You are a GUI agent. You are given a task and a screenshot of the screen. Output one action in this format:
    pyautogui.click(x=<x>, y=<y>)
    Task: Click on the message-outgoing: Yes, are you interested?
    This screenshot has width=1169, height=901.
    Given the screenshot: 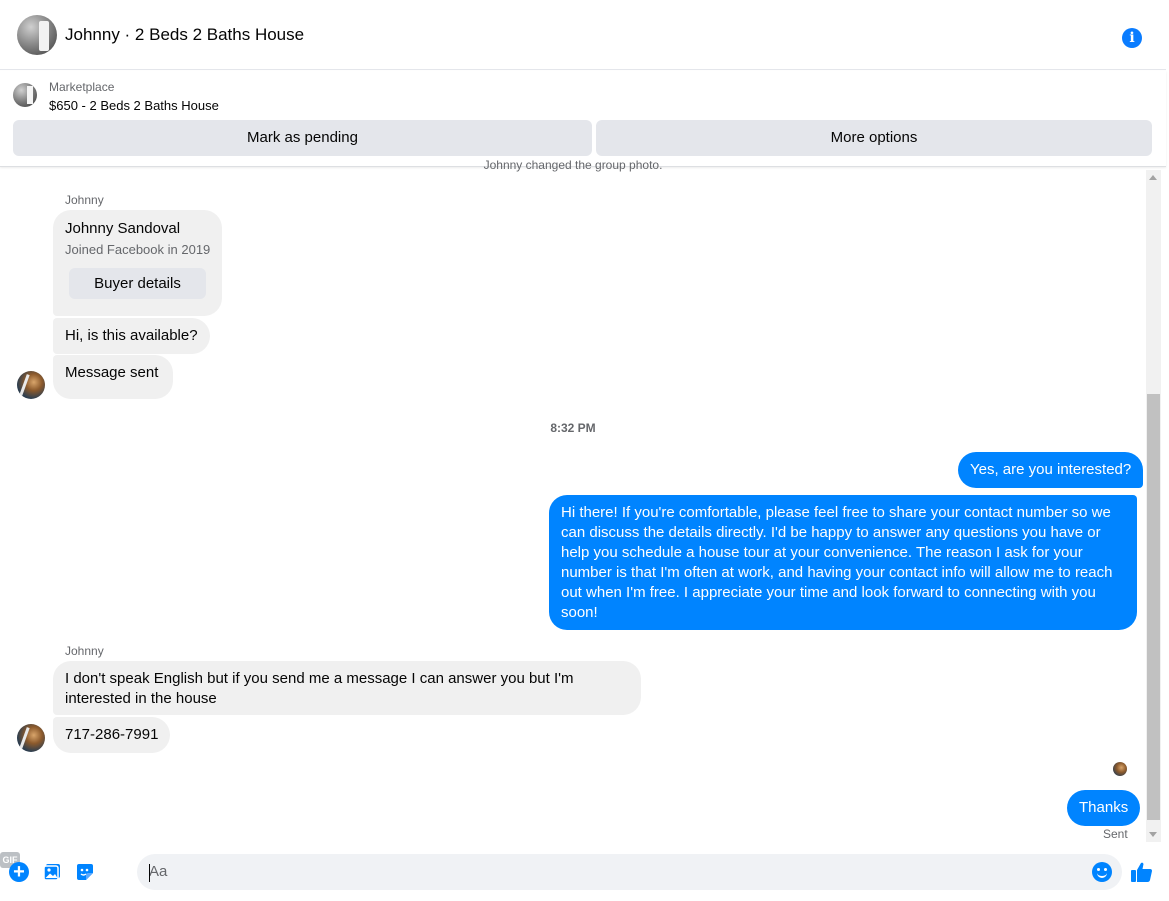 What is the action you would take?
    pyautogui.click(x=1051, y=470)
    